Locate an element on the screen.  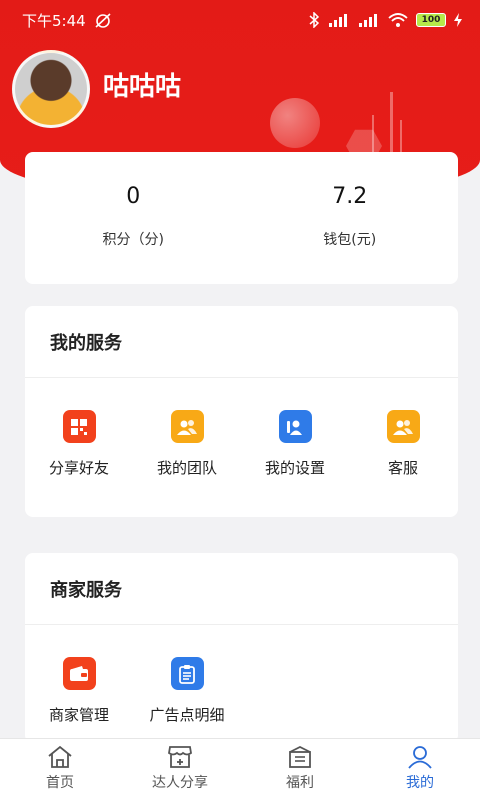
bottom-tab-bar: 首页 达人分享 福利 我的 is located at coordinates (240, 769).